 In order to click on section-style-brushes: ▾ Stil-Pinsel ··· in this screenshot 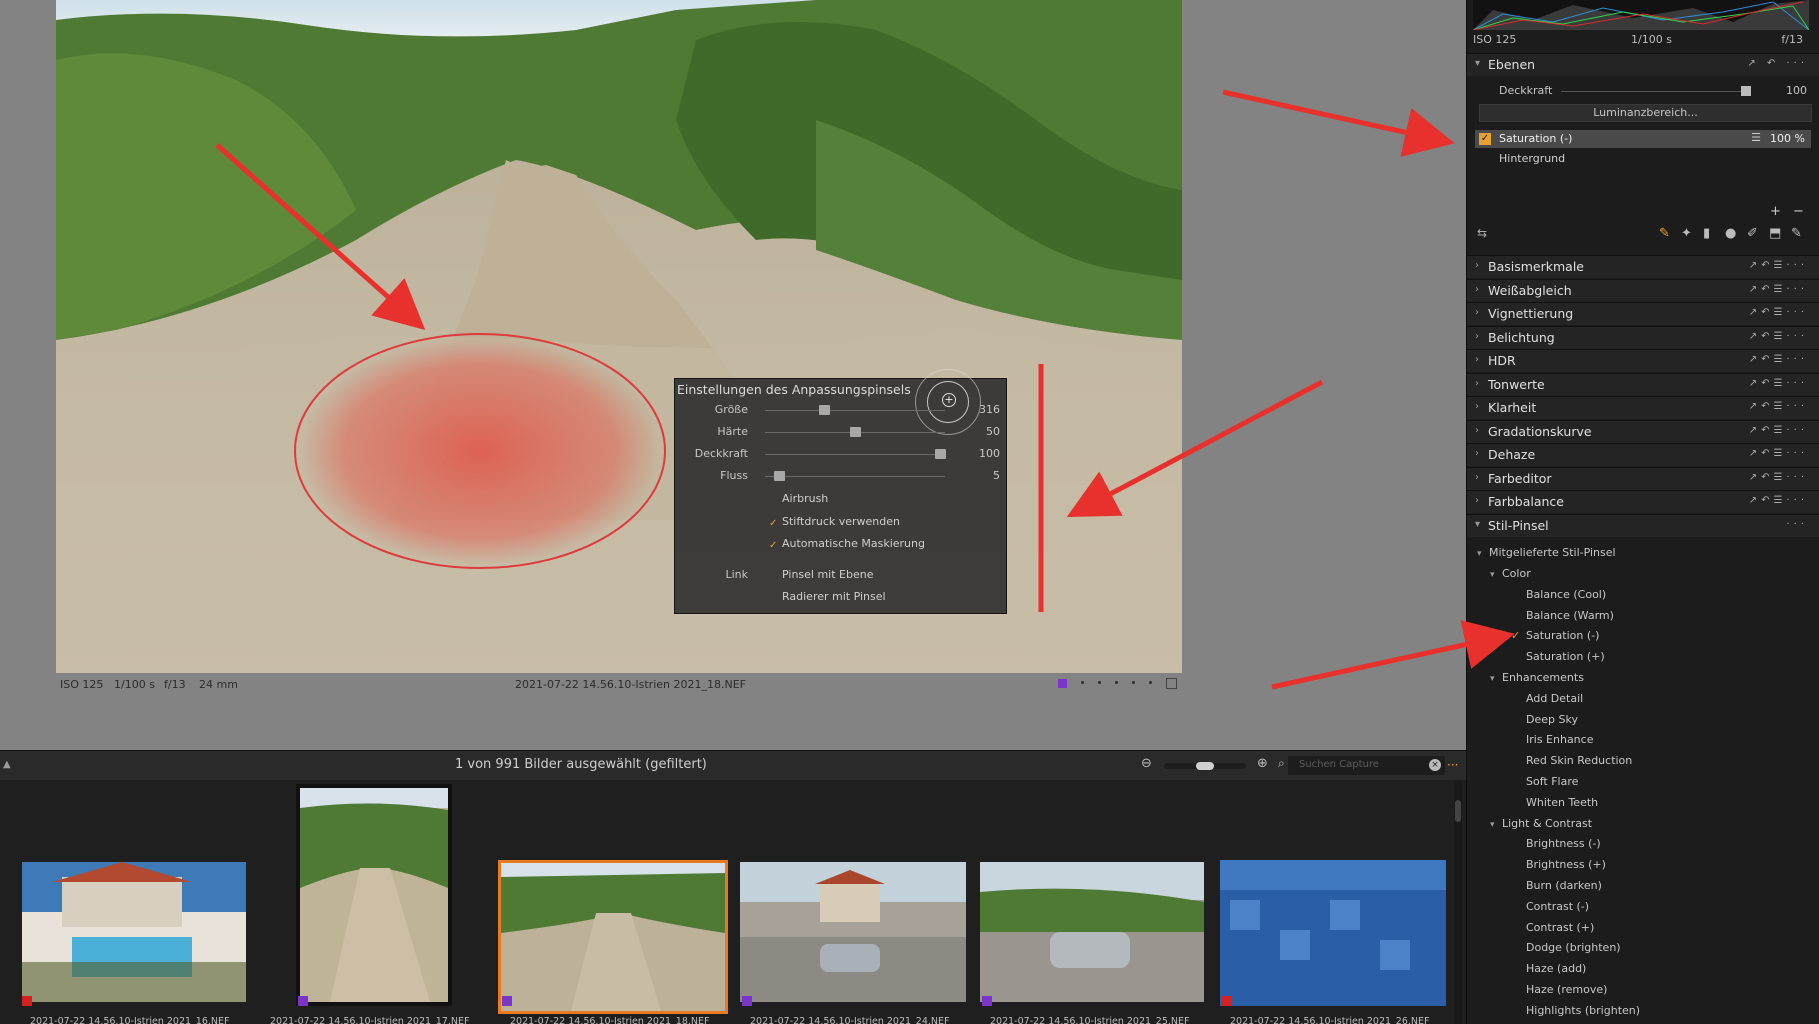, I will do `click(1643, 525)`.